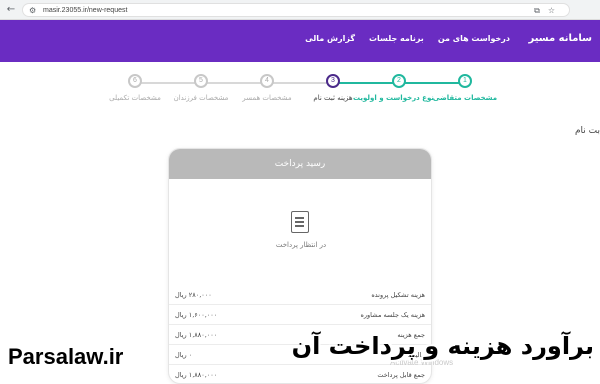 The height and width of the screenshot is (384, 600). Describe the element at coordinates (548, 10) in the screenshot. I see `toolbar-icons: ⧉☆` at that location.